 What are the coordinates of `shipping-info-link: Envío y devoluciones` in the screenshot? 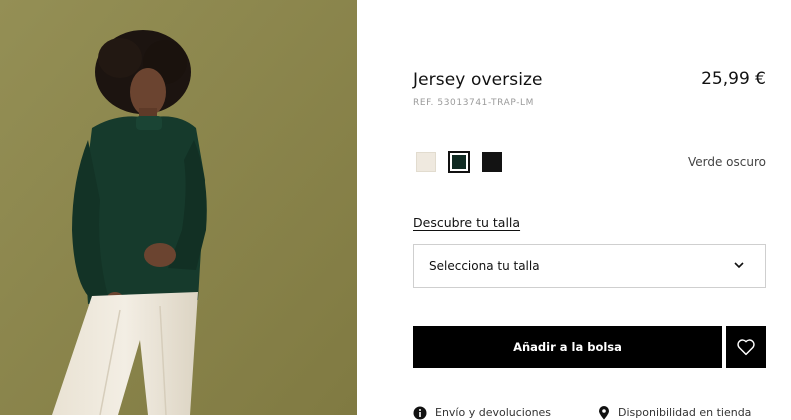 It's located at (482, 413).